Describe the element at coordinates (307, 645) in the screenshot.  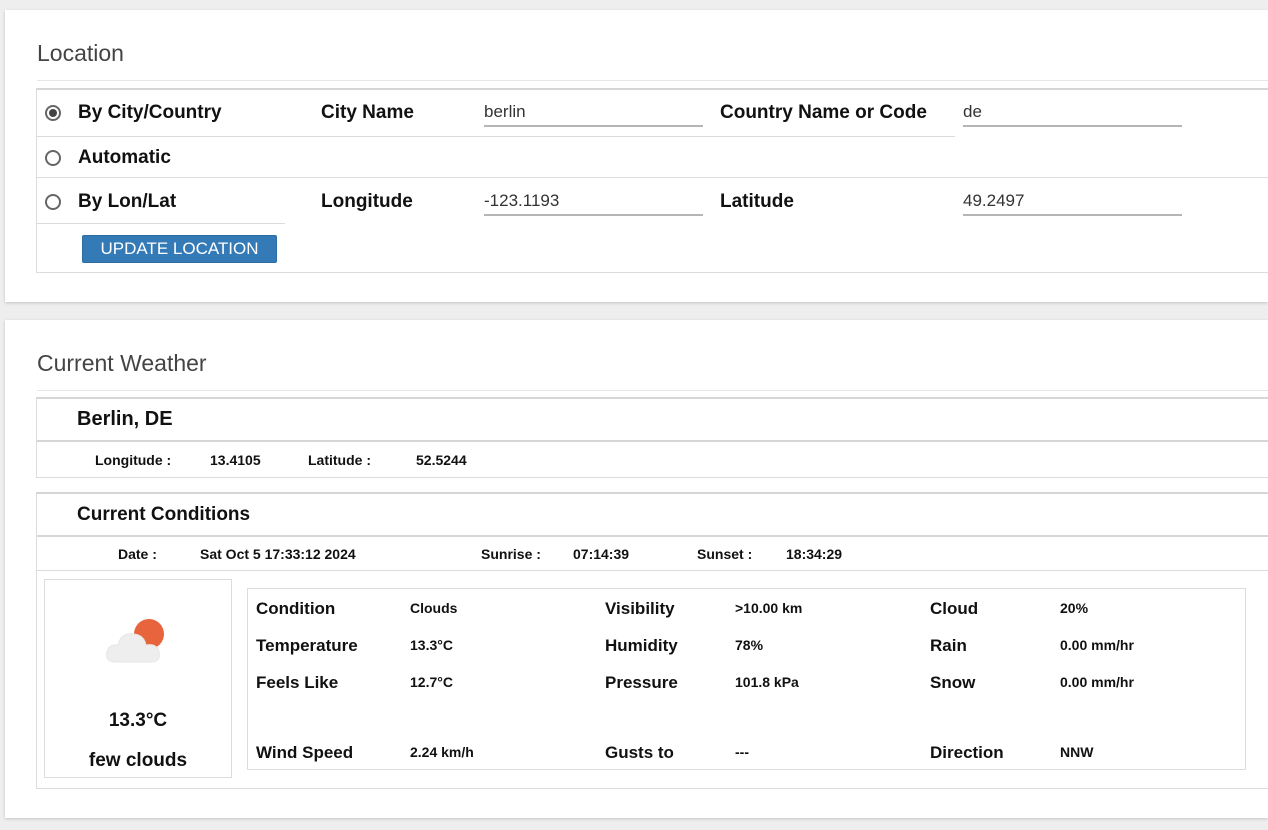
I see `temperature-label: Temperature` at that location.